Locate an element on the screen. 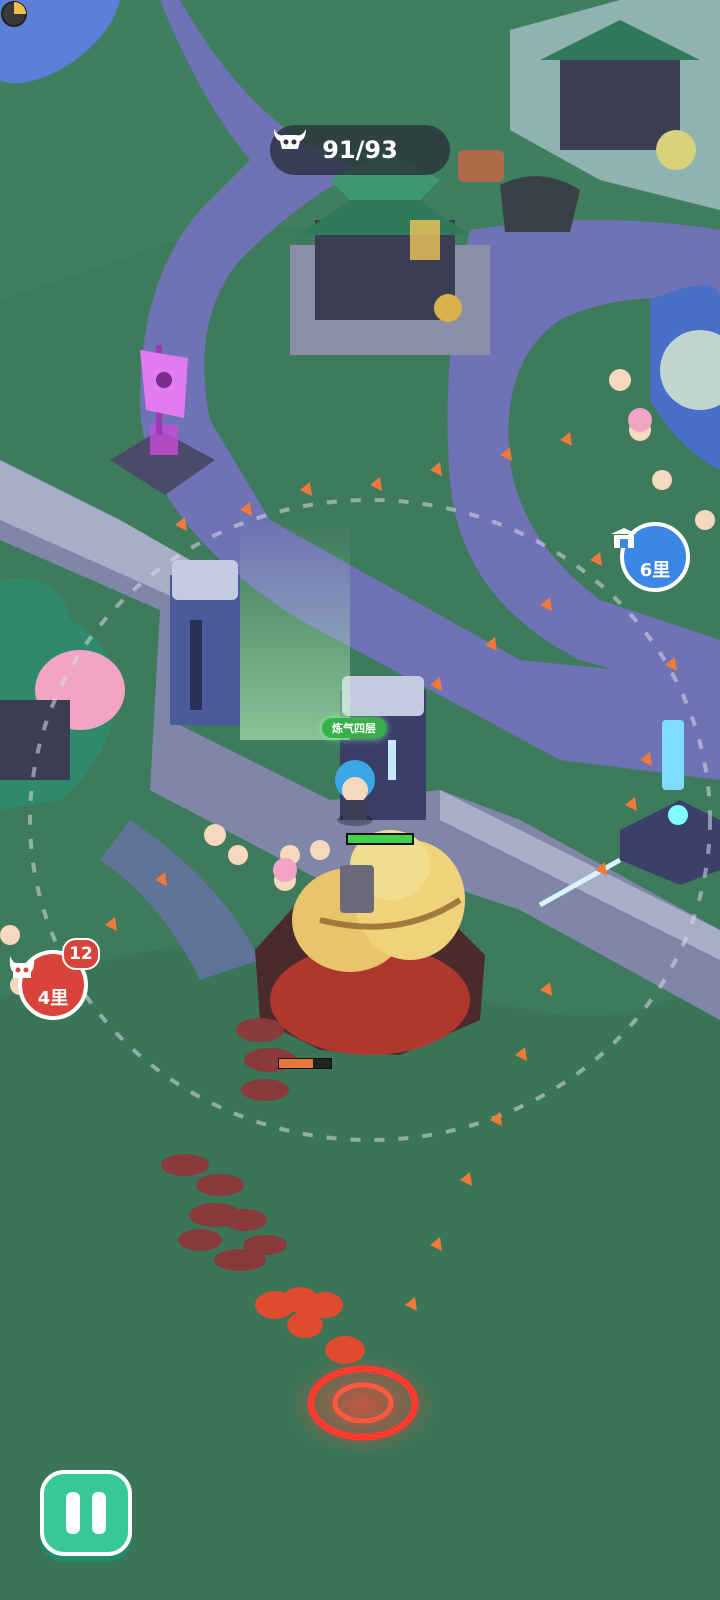 The height and width of the screenshot is (1600, 720). skill-cooldown-icon is located at coordinates (14, 14).